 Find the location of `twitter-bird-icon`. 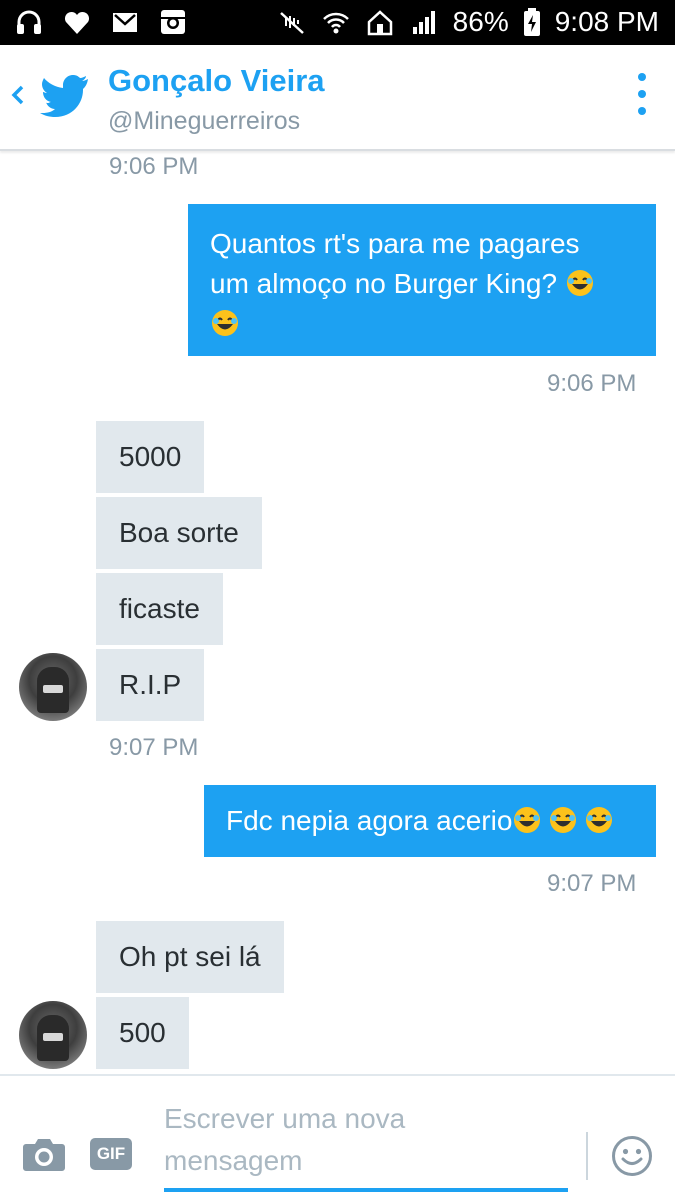

twitter-bird-icon is located at coordinates (64, 96).